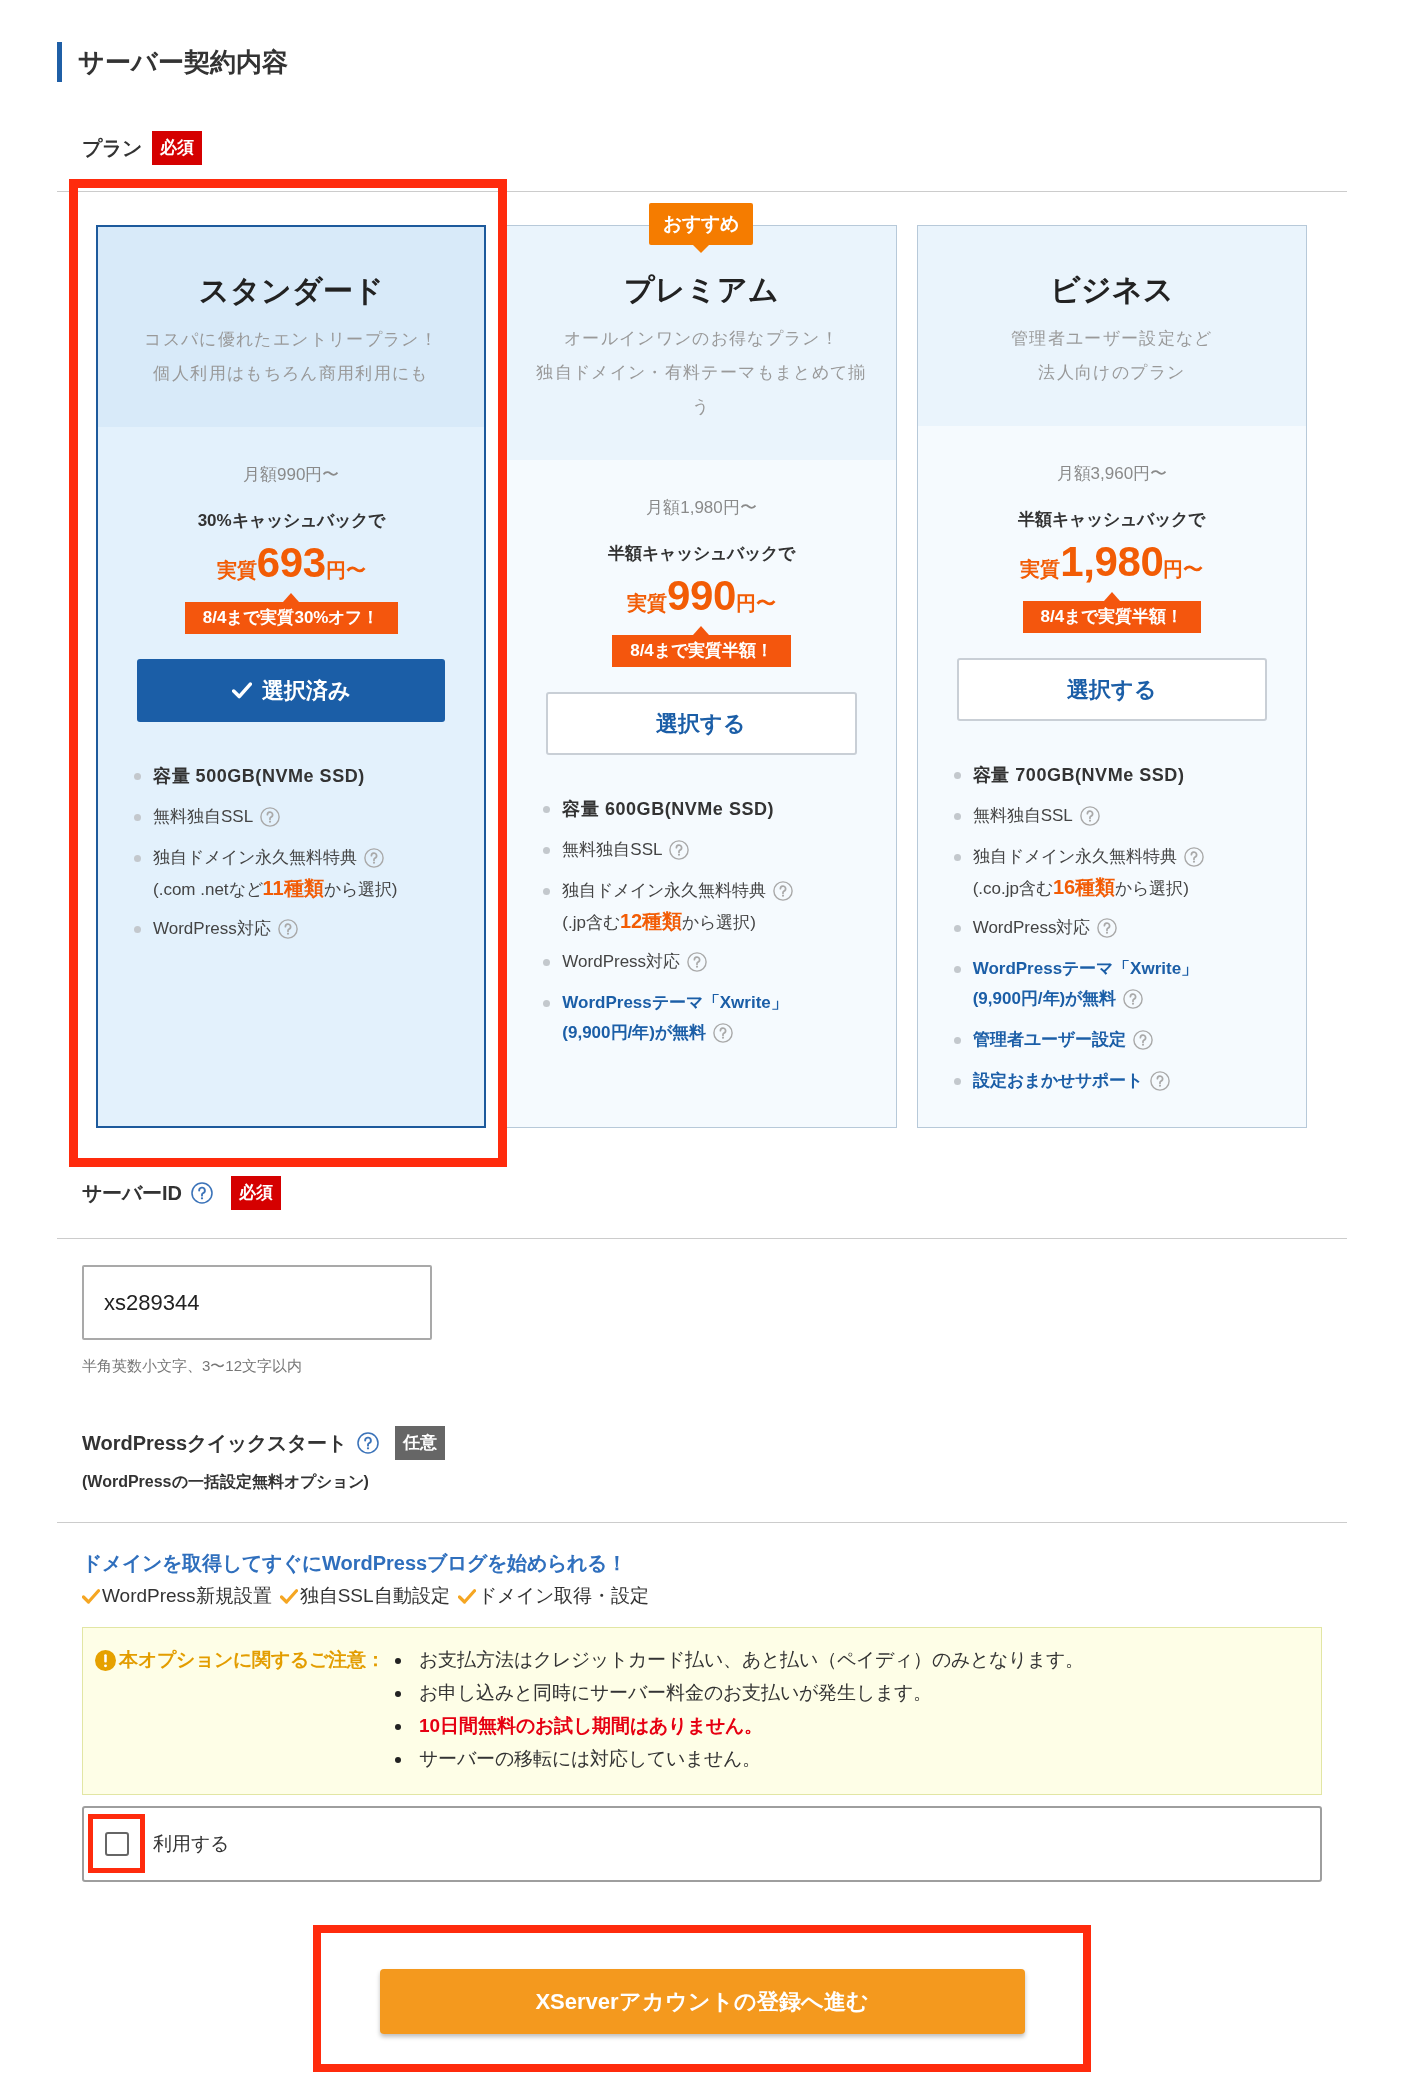 The width and height of the screenshot is (1418, 2096). I want to click on required-badge: 必須, so click(177, 147).